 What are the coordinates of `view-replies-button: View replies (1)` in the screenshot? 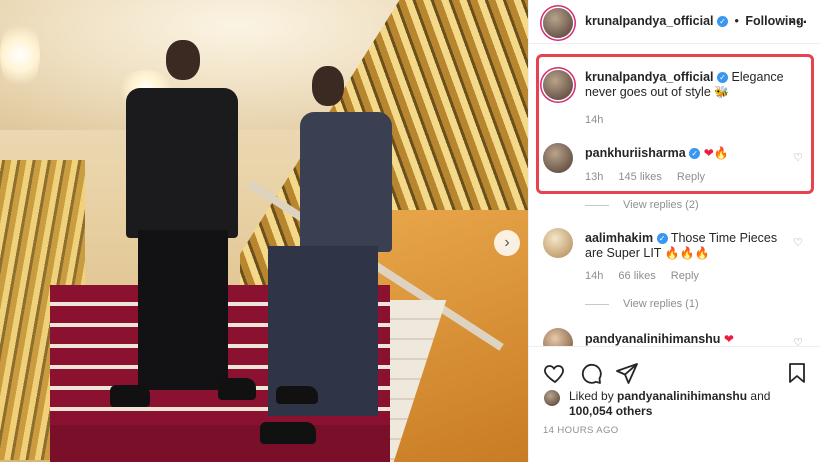 It's located at (642, 304).